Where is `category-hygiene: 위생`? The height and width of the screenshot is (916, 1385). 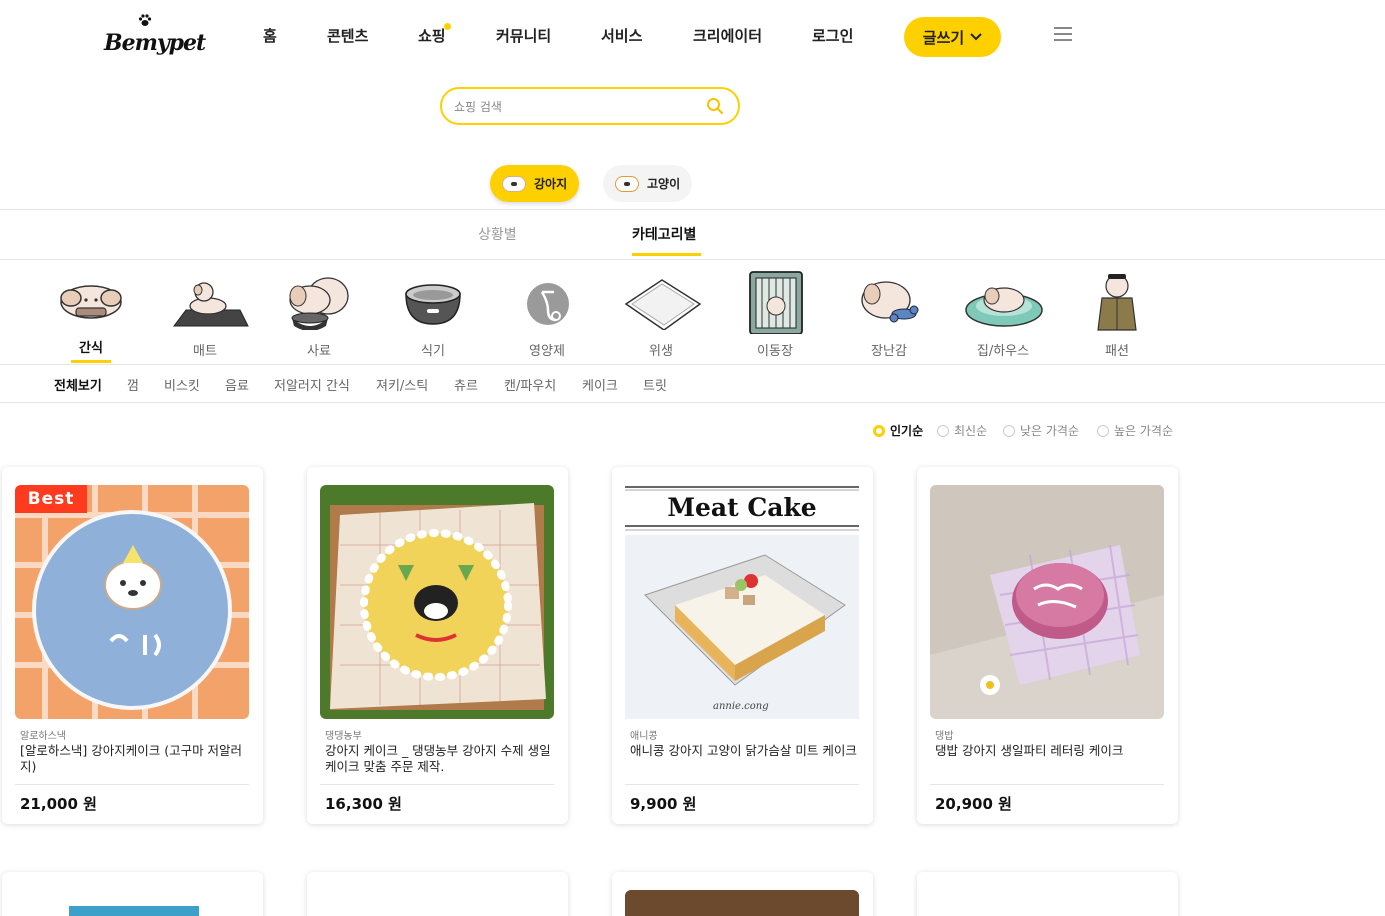
category-hygiene: 위생 is located at coordinates (661, 315).